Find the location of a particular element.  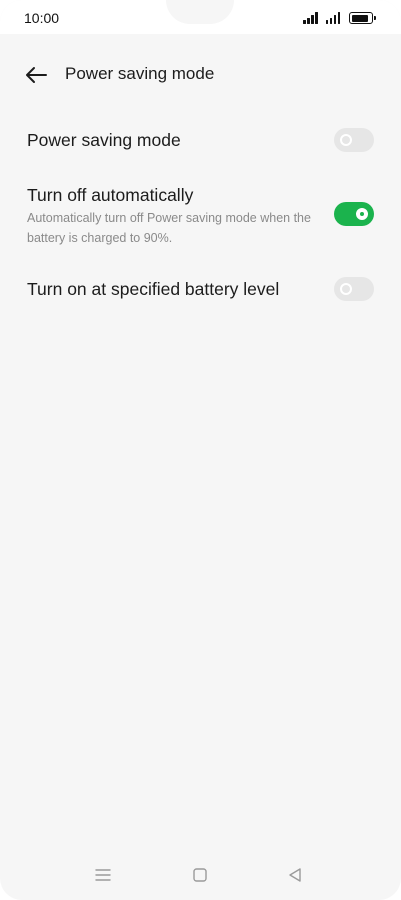

back-button is located at coordinates (36, 75).